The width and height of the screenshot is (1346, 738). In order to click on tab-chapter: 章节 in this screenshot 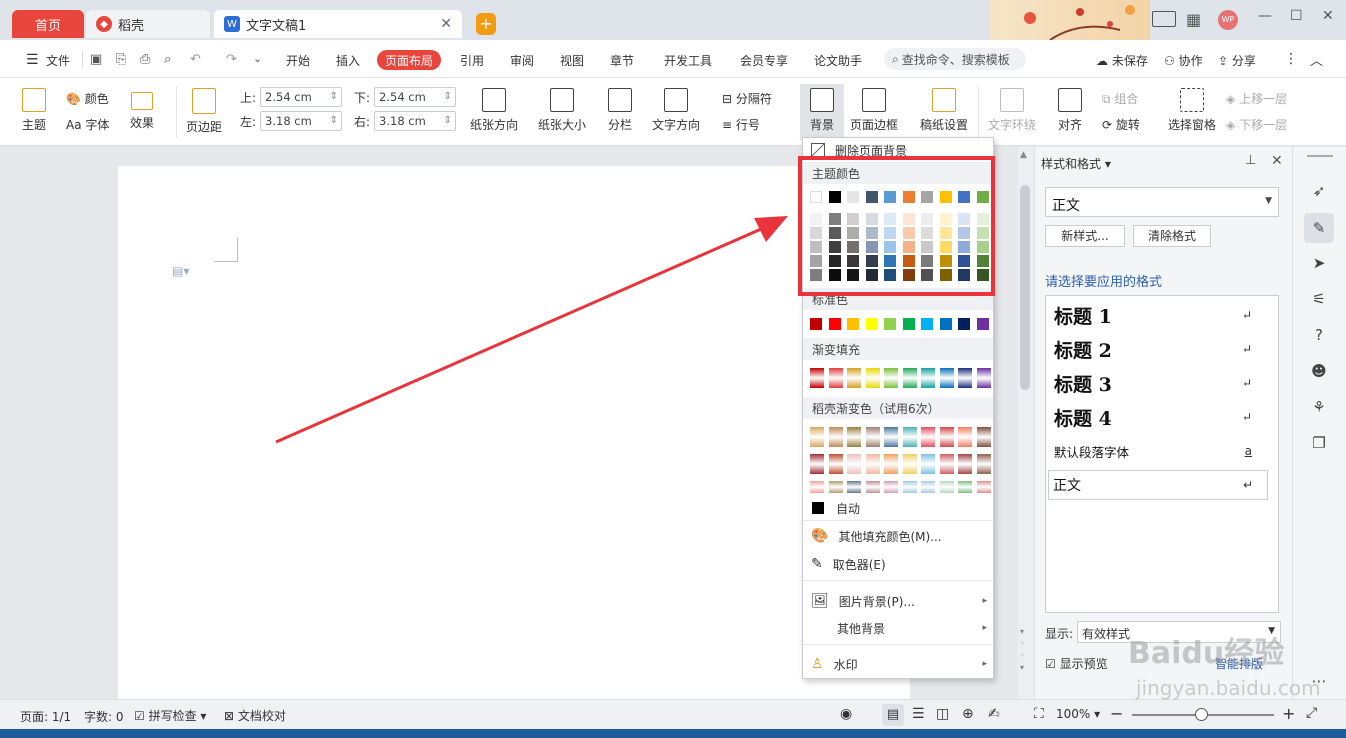, I will do `click(622, 60)`.